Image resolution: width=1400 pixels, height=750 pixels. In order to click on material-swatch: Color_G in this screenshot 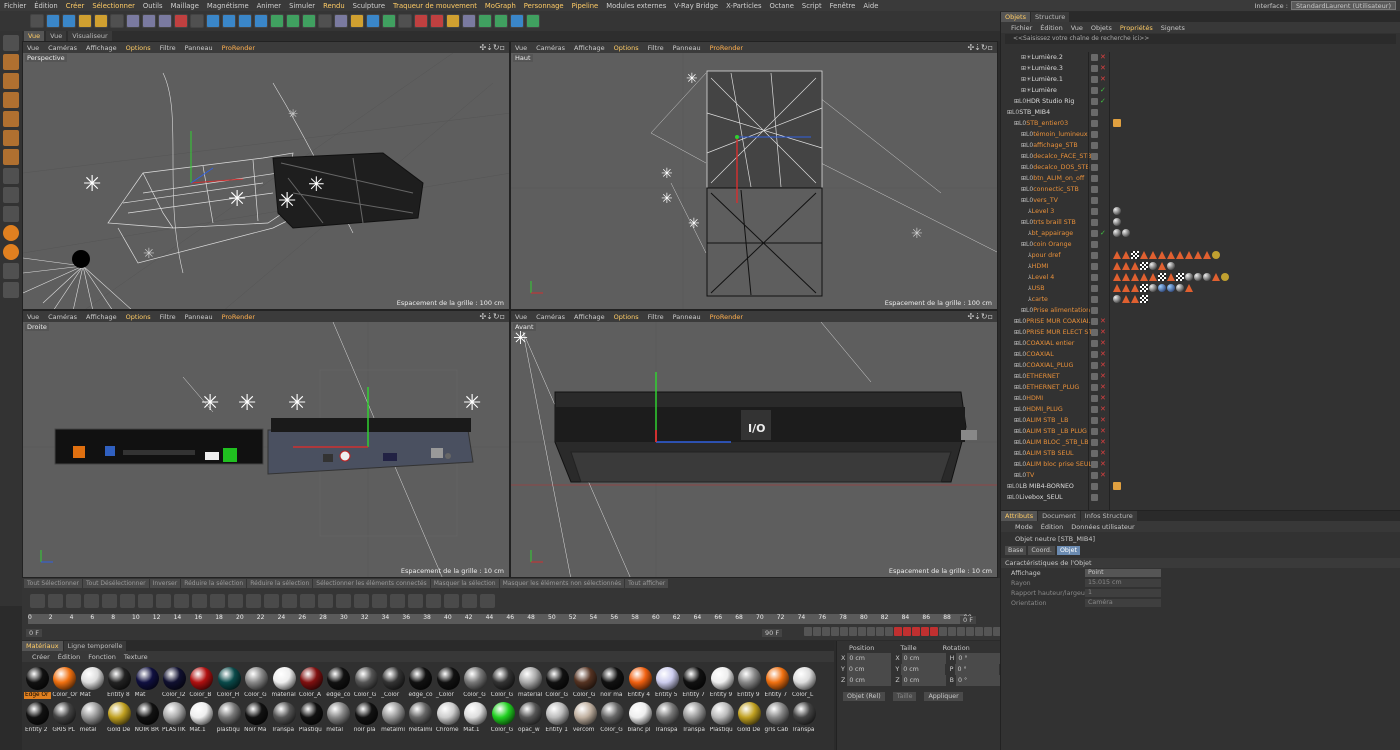, I will do `click(366, 682)`.